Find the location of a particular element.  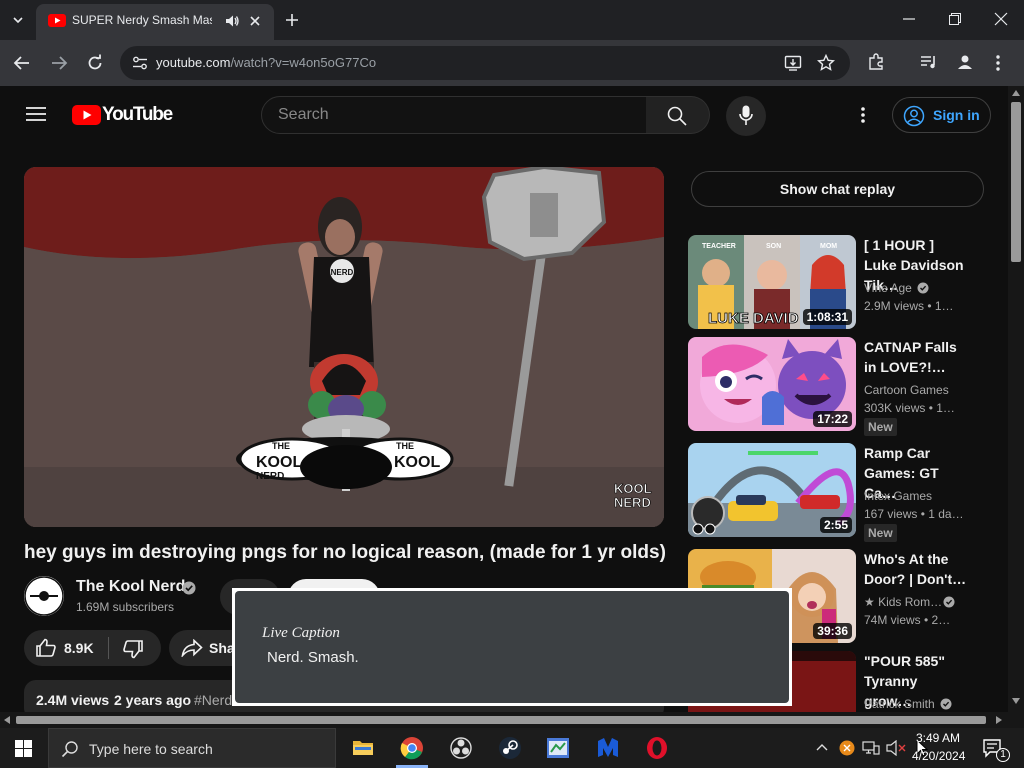

horizontal-scroll-thumb is located at coordinates (501, 720).